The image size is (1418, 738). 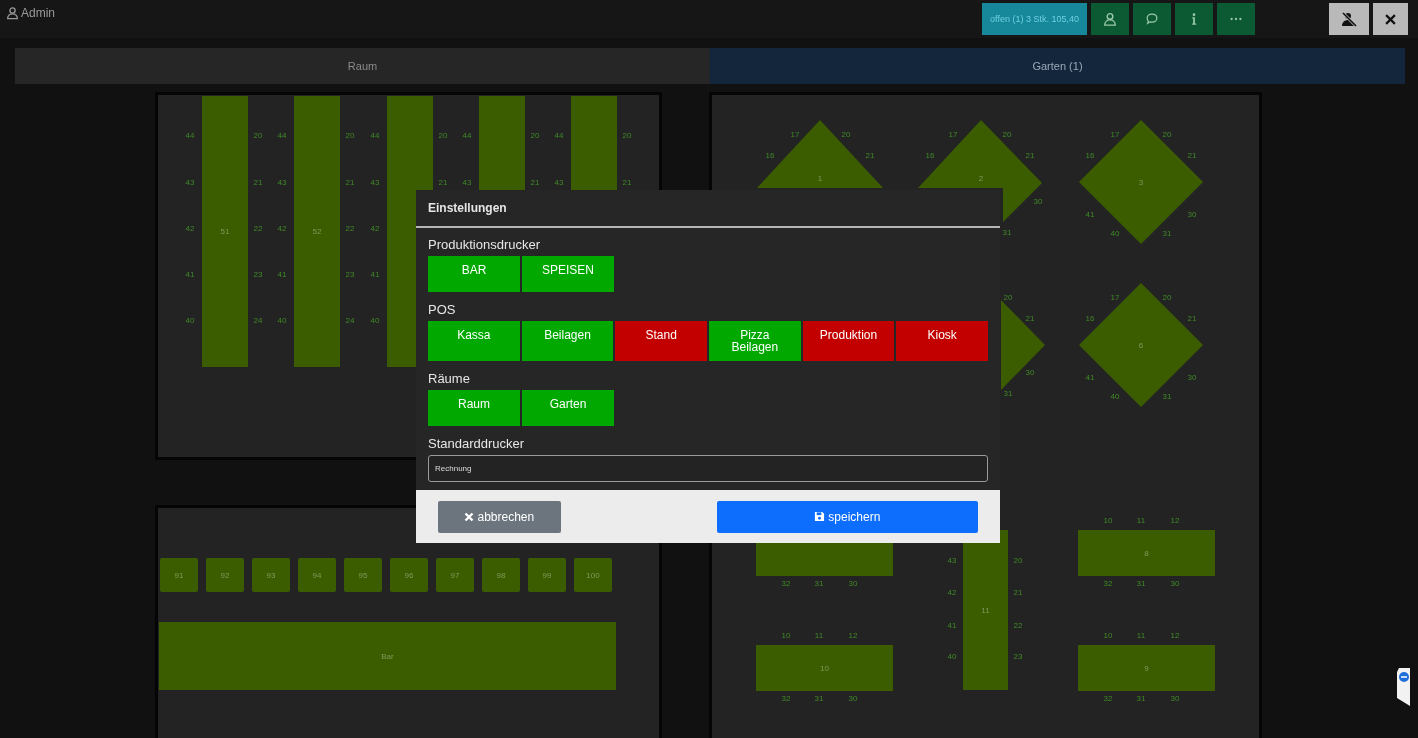 I want to click on user-off-button, so click(x=1349, y=19).